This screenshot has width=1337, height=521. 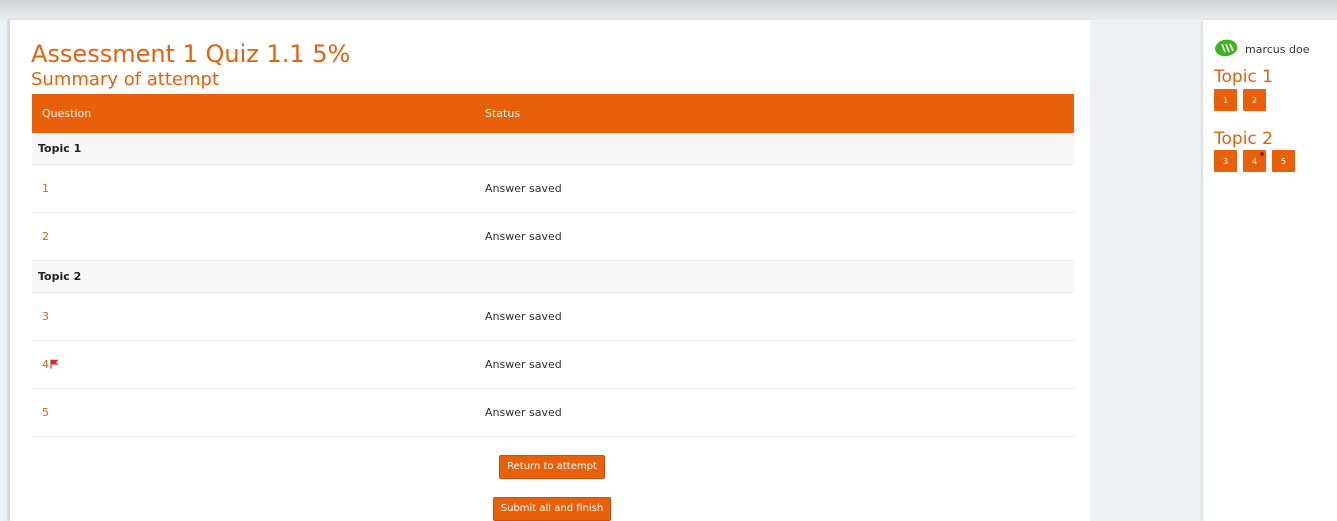 I want to click on table-header-row: Question Status, so click(x=553, y=113).